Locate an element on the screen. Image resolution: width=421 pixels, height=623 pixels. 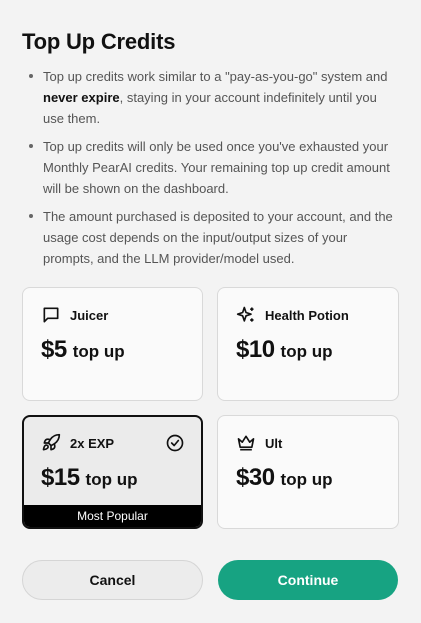
option-ult: Ult $30 top up is located at coordinates (308, 472).